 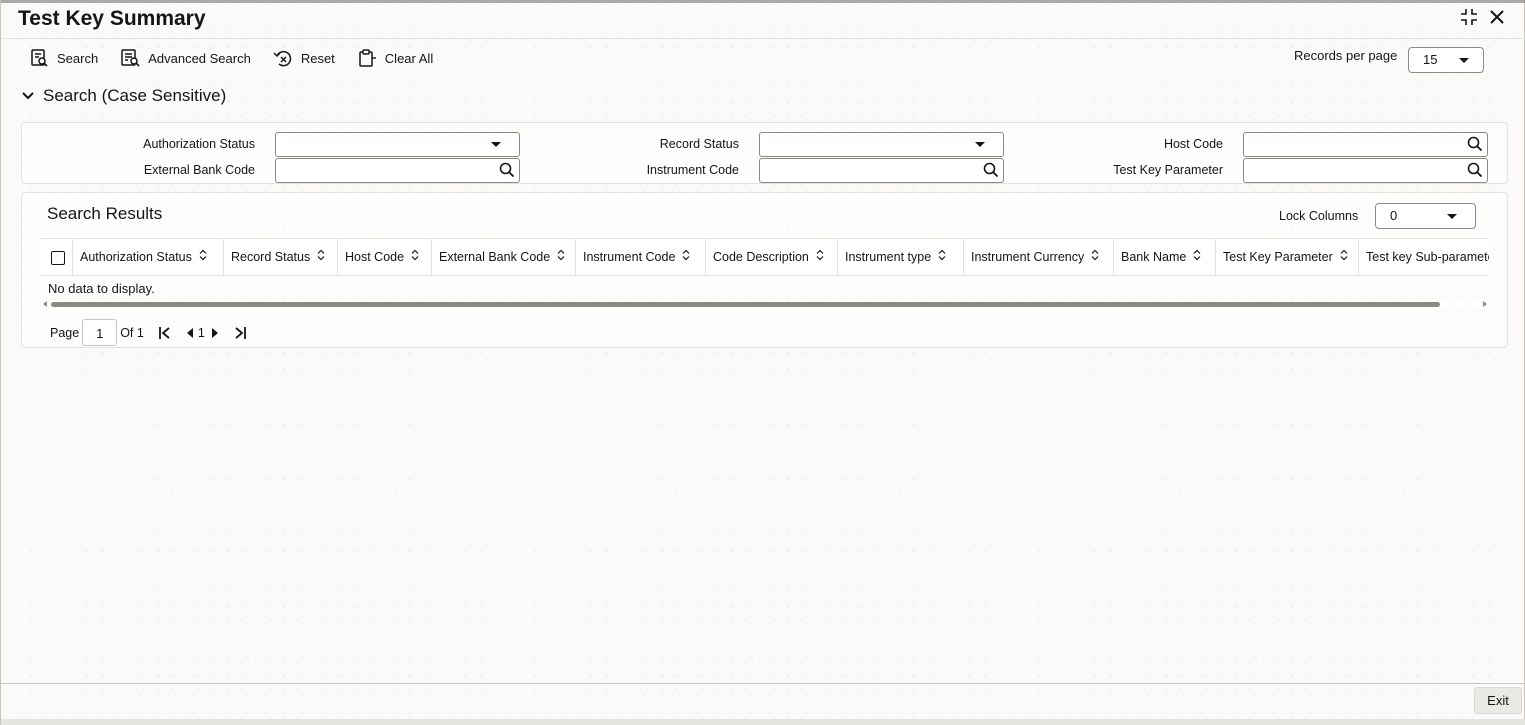 What do you see at coordinates (1168, 170) in the screenshot?
I see `test-key-parameter-label: Test Key Parameter` at bounding box center [1168, 170].